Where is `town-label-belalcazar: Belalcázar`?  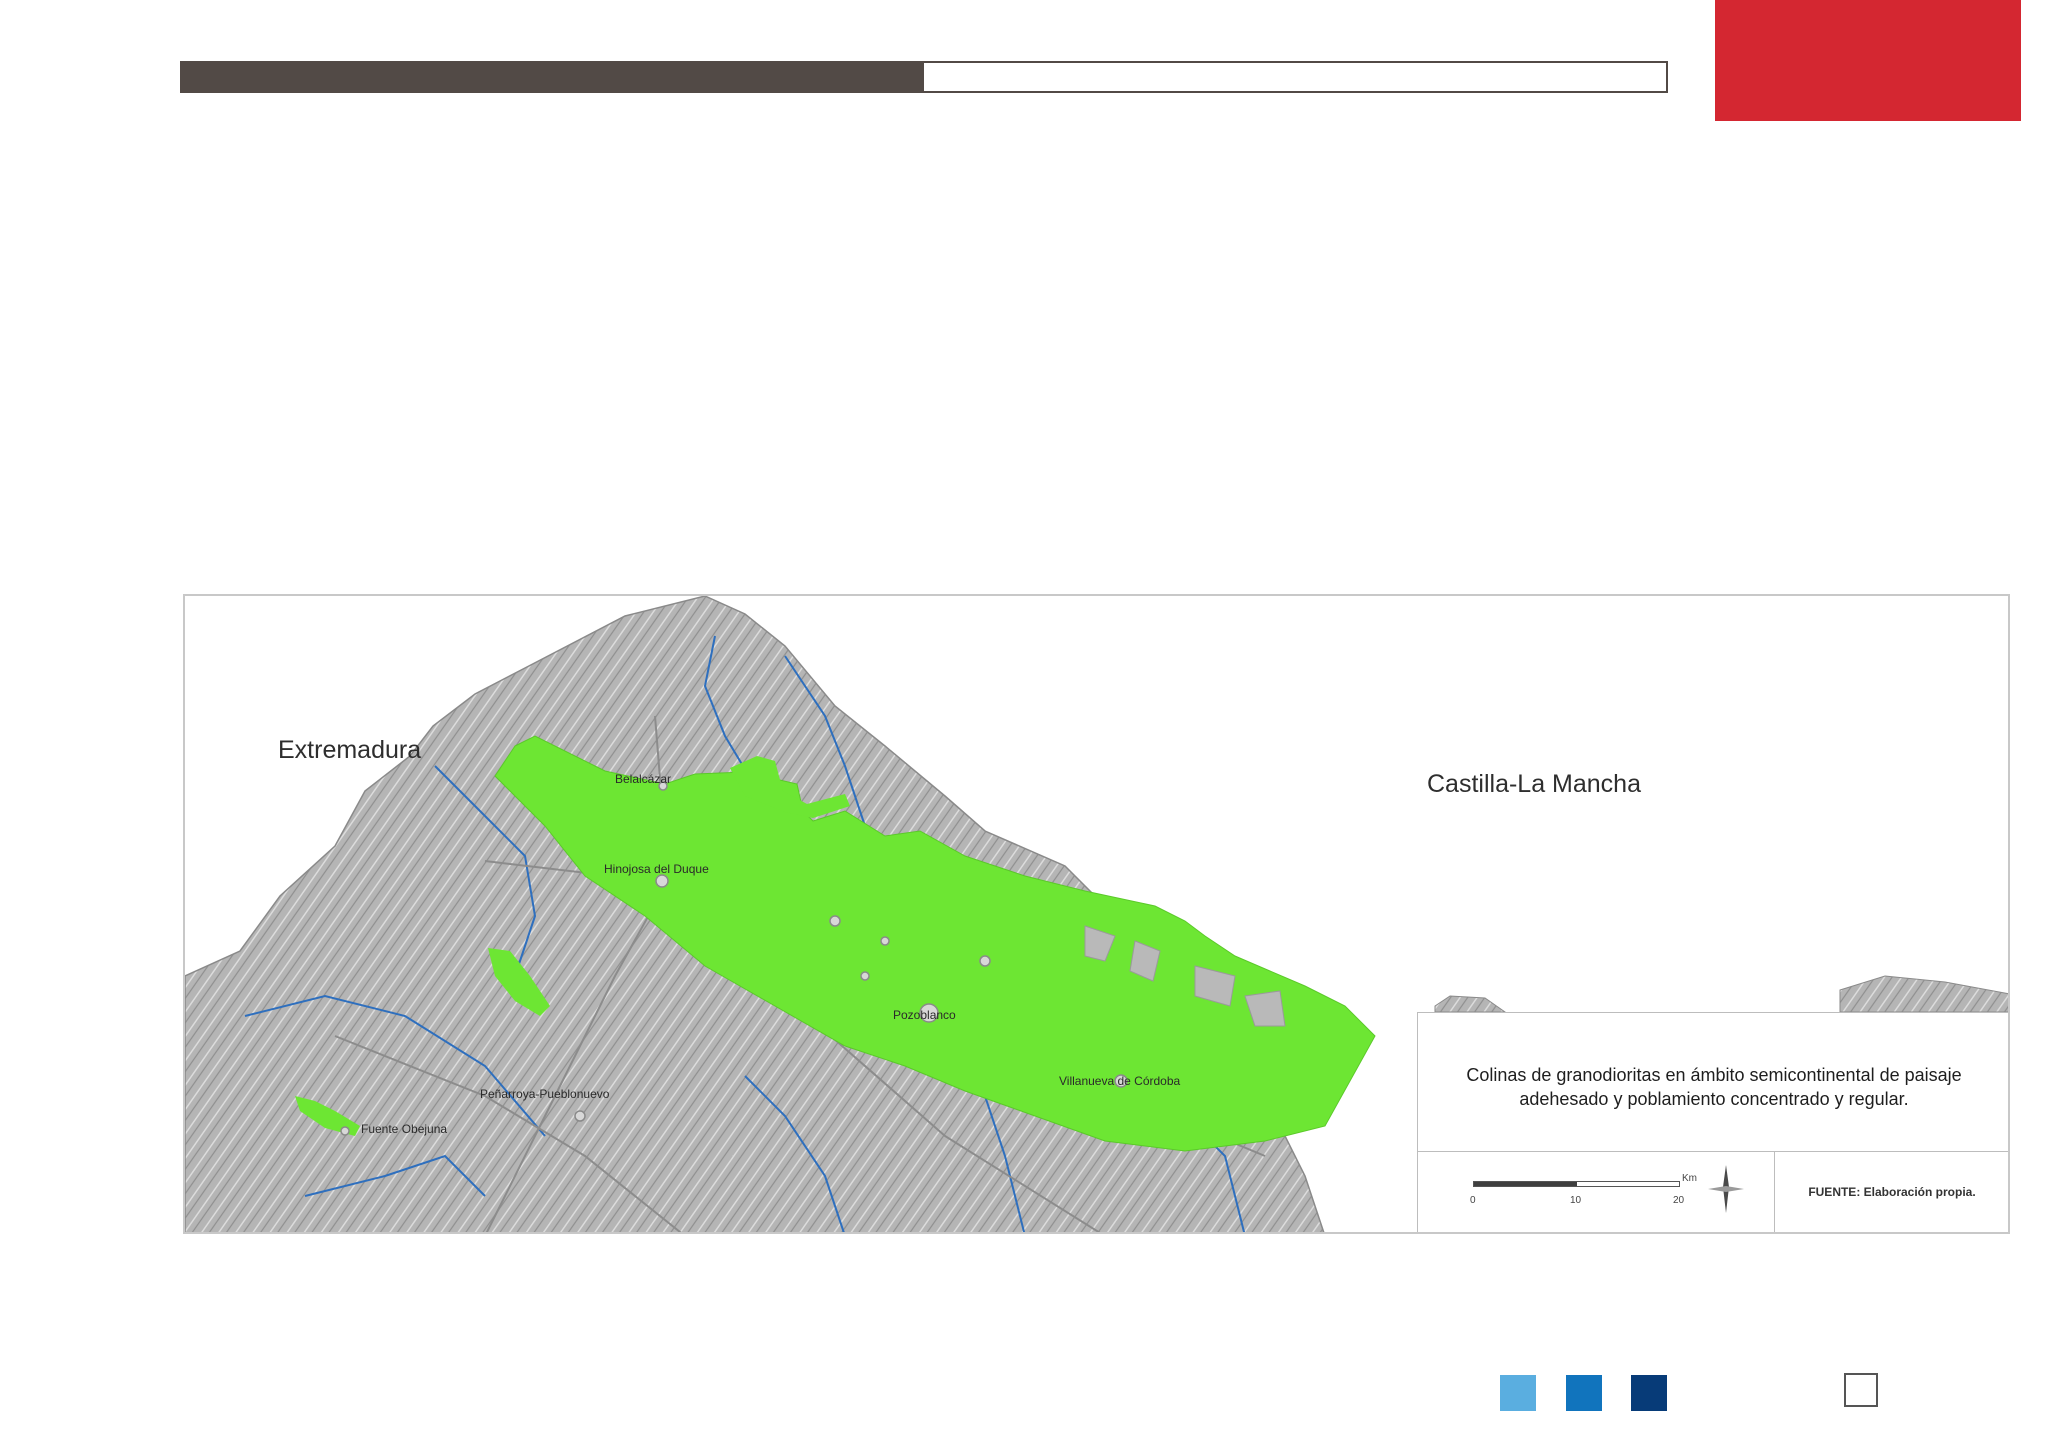
town-label-belalcazar: Belalcázar is located at coordinates (643, 779).